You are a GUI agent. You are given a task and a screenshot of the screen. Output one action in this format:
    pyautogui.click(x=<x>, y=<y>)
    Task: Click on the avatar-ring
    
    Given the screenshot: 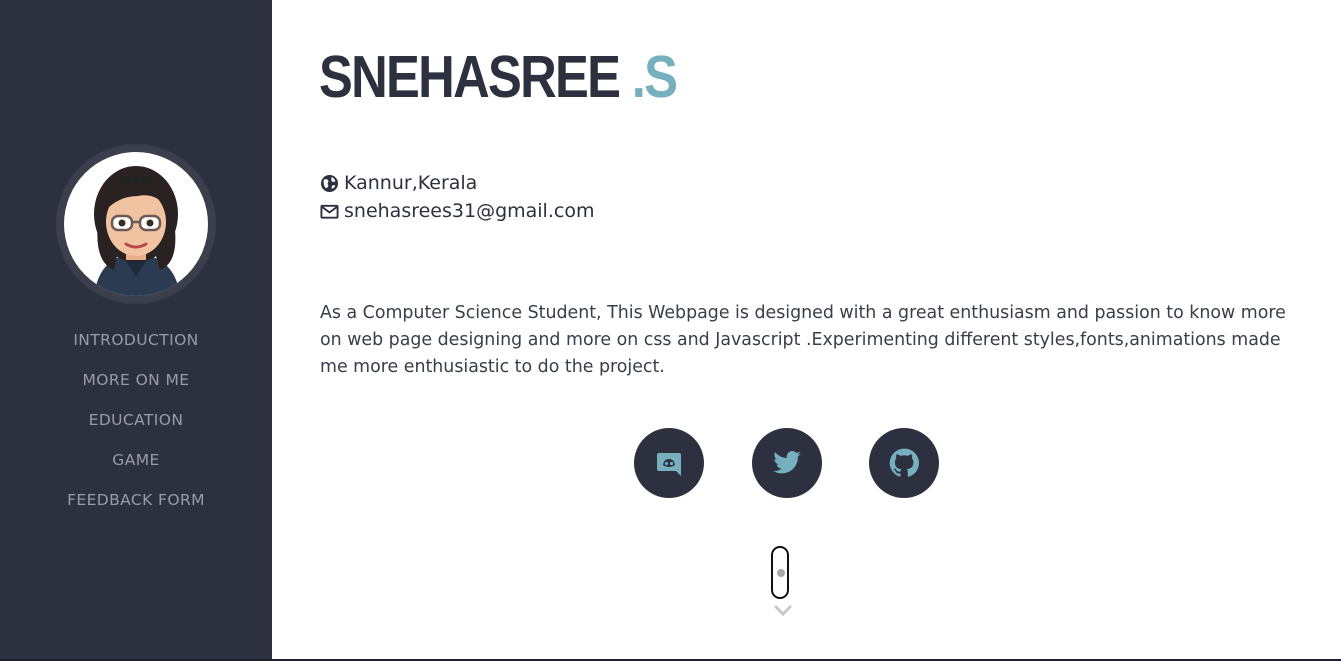 What is the action you would take?
    pyautogui.click(x=136, y=224)
    